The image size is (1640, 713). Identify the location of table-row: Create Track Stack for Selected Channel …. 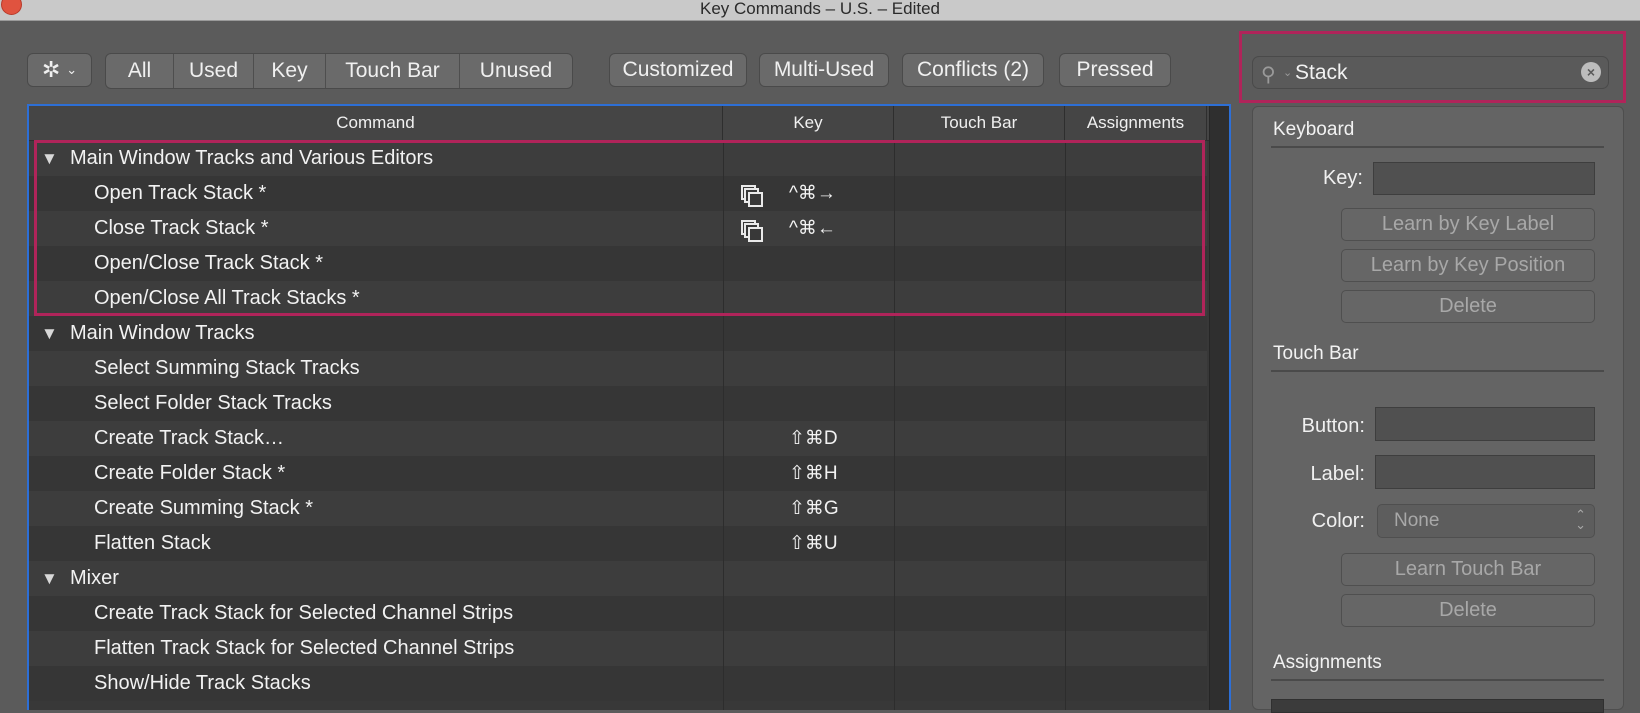
(618, 613).